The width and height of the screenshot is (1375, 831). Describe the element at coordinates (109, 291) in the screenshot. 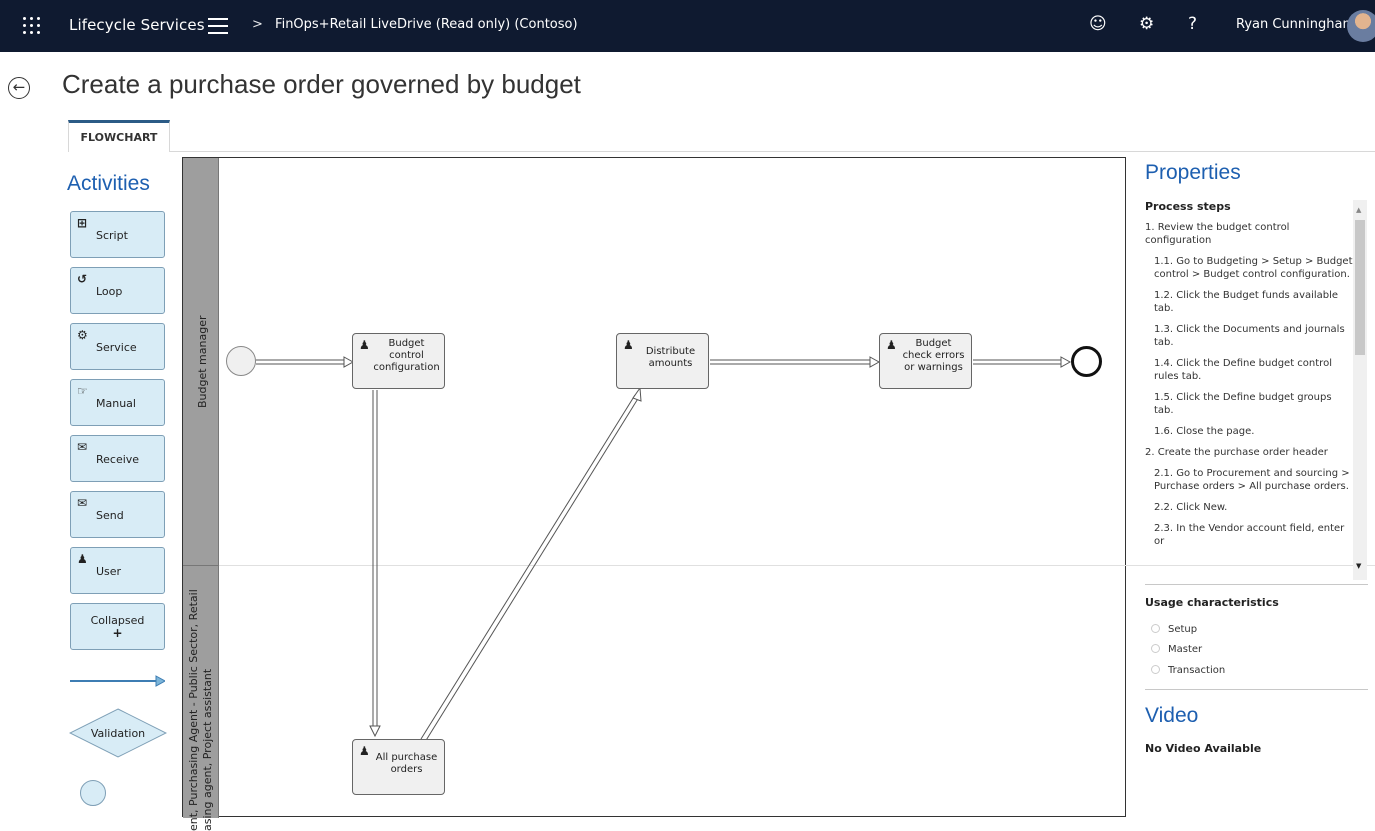

I see `activity-label: Loop` at that location.